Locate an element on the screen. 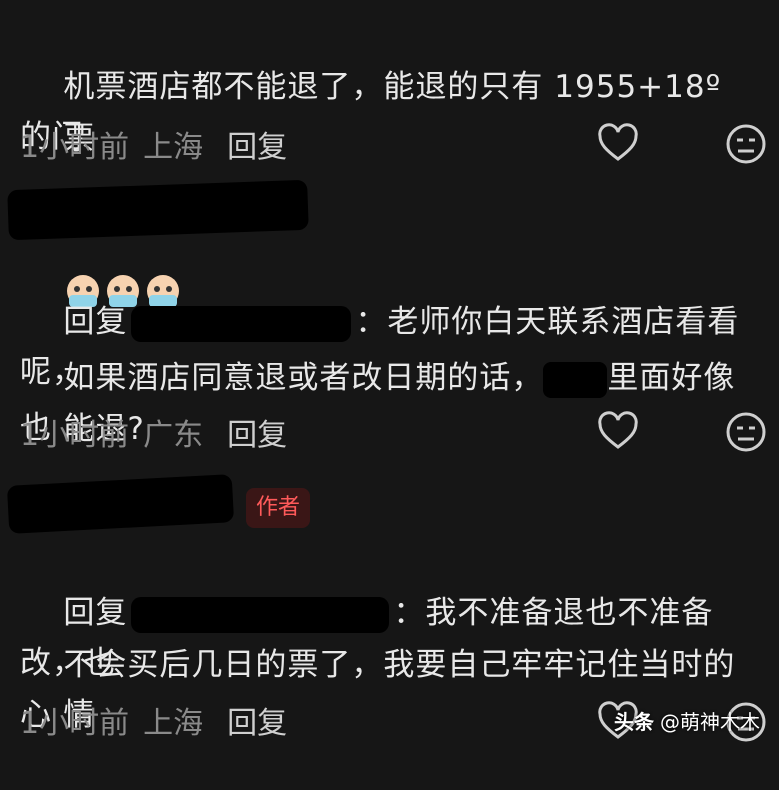 The image size is (779, 790). comment-meta: 1小时前 广东 回复 is located at coordinates (153, 432).